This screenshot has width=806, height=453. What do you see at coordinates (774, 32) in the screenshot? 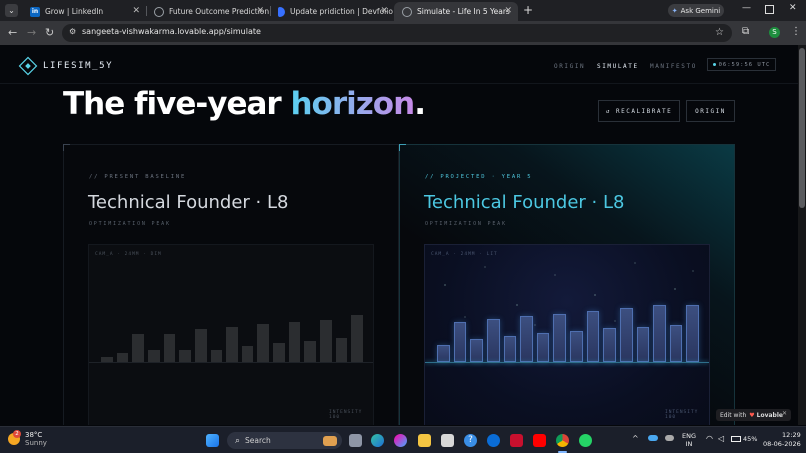
I see `profile-avatar: S` at bounding box center [774, 32].